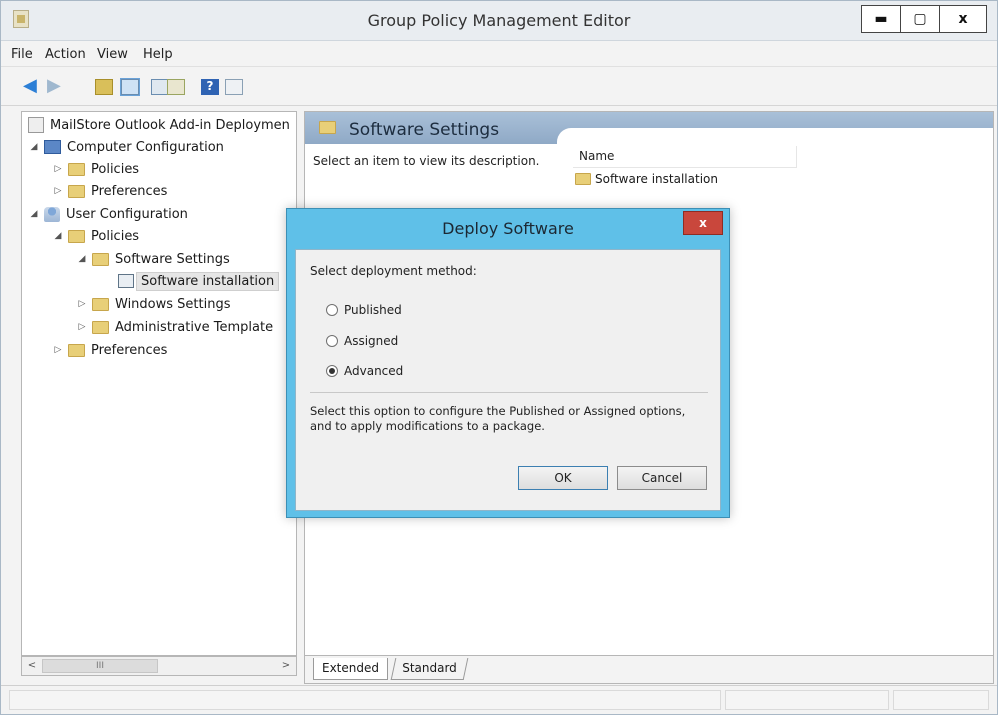 The width and height of the screenshot is (998, 715). I want to click on list-item-label: Software installation, so click(656, 179).